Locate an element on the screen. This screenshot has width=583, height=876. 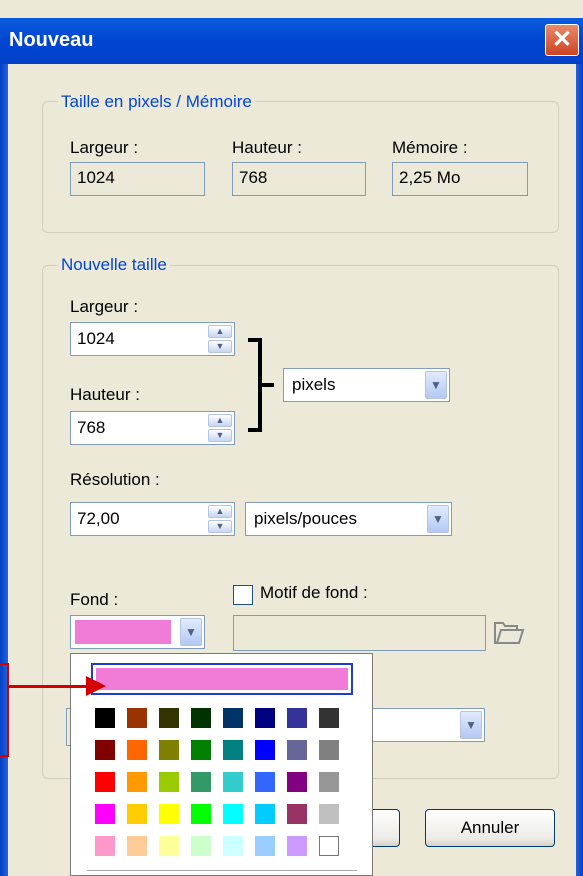
hidden-select: ▼ is located at coordinates (420, 725).